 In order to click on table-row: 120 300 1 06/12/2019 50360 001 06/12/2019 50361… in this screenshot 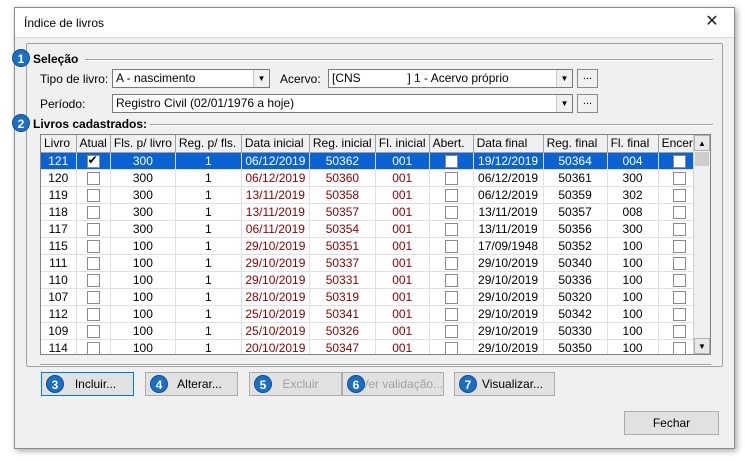, I will do `click(371, 178)`.